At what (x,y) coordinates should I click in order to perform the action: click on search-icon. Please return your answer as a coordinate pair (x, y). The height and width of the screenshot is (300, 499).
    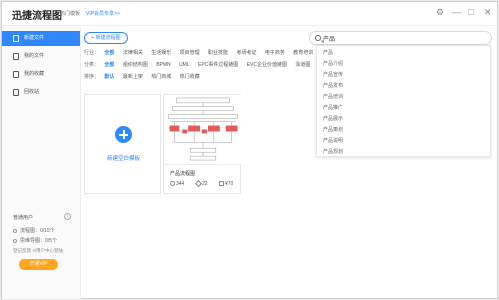
    Looking at the image, I should click on (318, 38).